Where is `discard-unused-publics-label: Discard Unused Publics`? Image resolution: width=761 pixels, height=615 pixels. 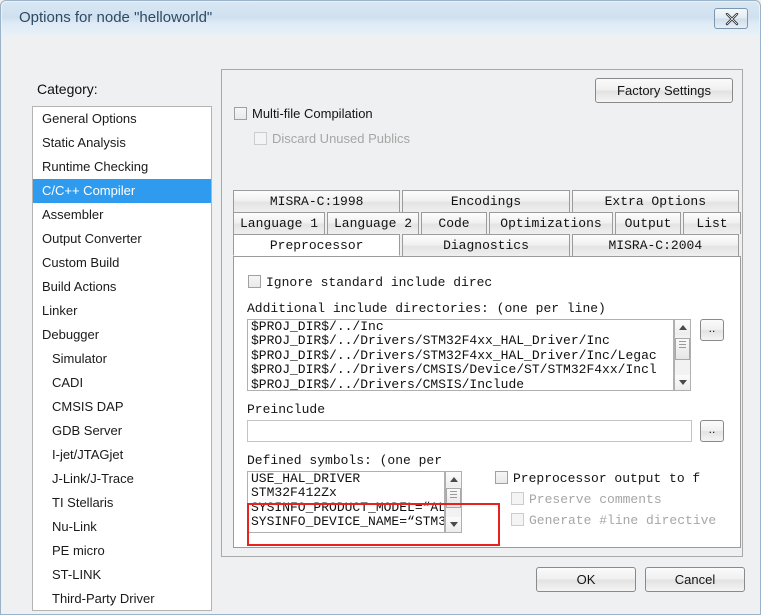
discard-unused-publics-label: Discard Unused Publics is located at coordinates (341, 138).